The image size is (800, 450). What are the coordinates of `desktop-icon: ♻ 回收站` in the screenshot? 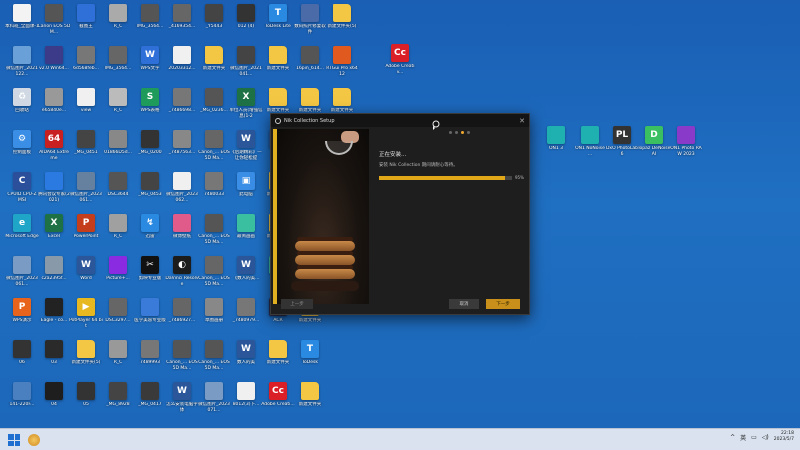 It's located at (22, 107).